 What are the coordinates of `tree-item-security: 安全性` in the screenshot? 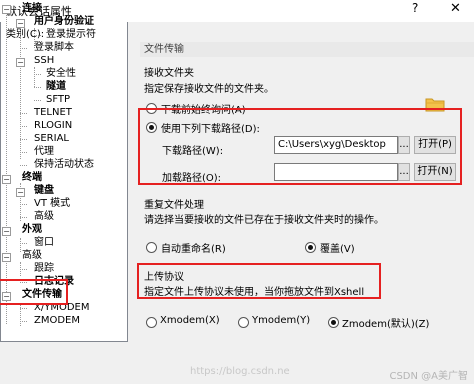 It's located at (61, 73).